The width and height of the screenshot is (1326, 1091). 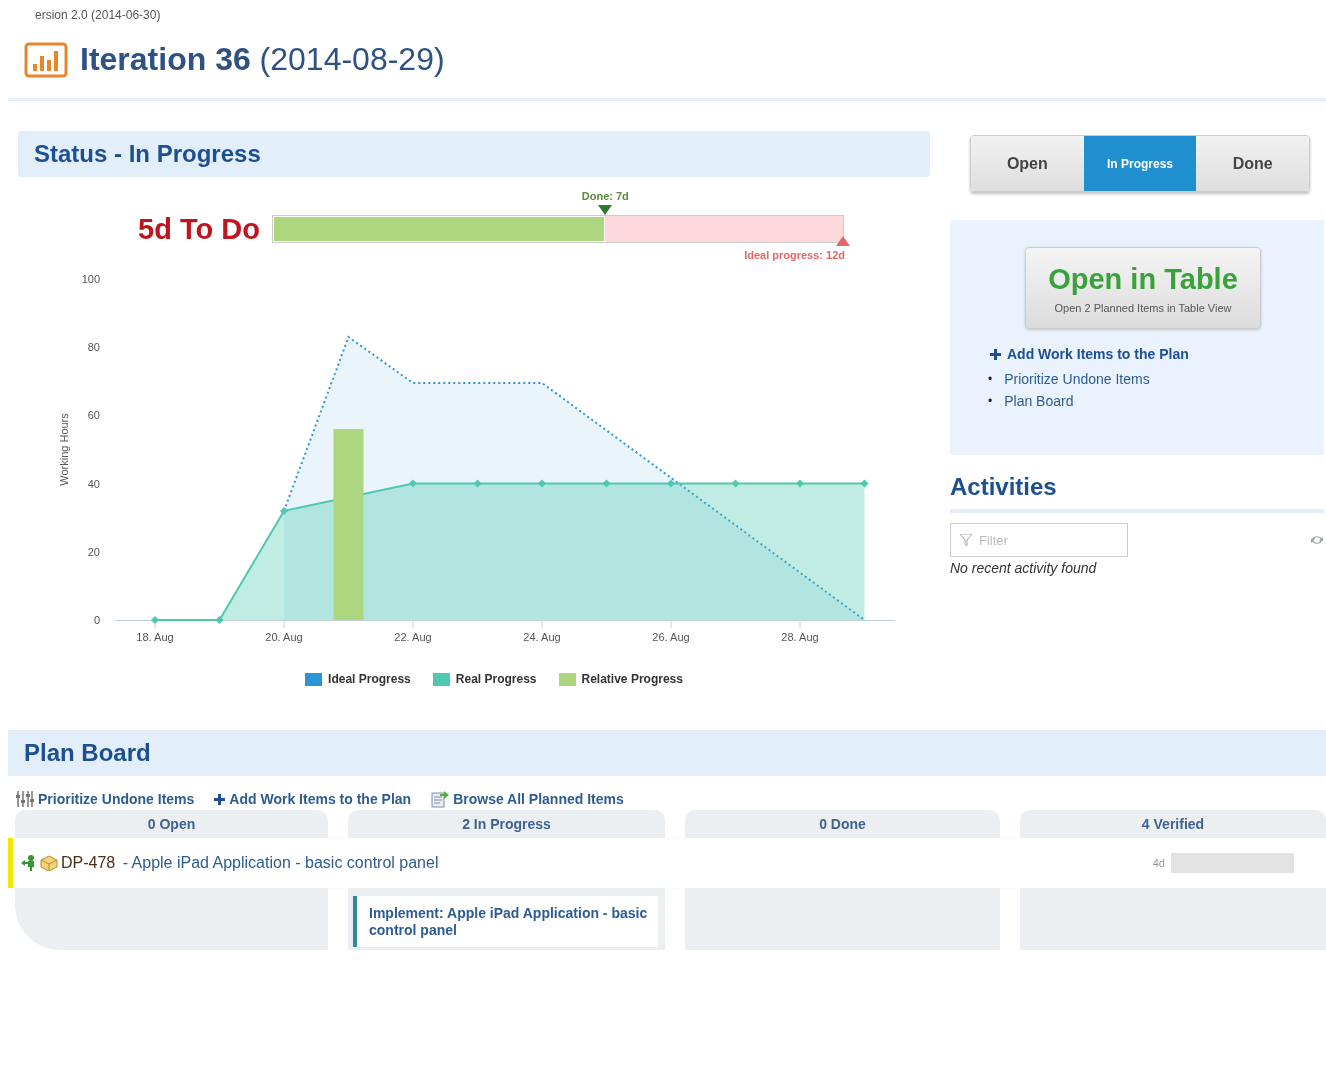 What do you see at coordinates (1173, 824) in the screenshot?
I see `column-header: 4 Verified` at bounding box center [1173, 824].